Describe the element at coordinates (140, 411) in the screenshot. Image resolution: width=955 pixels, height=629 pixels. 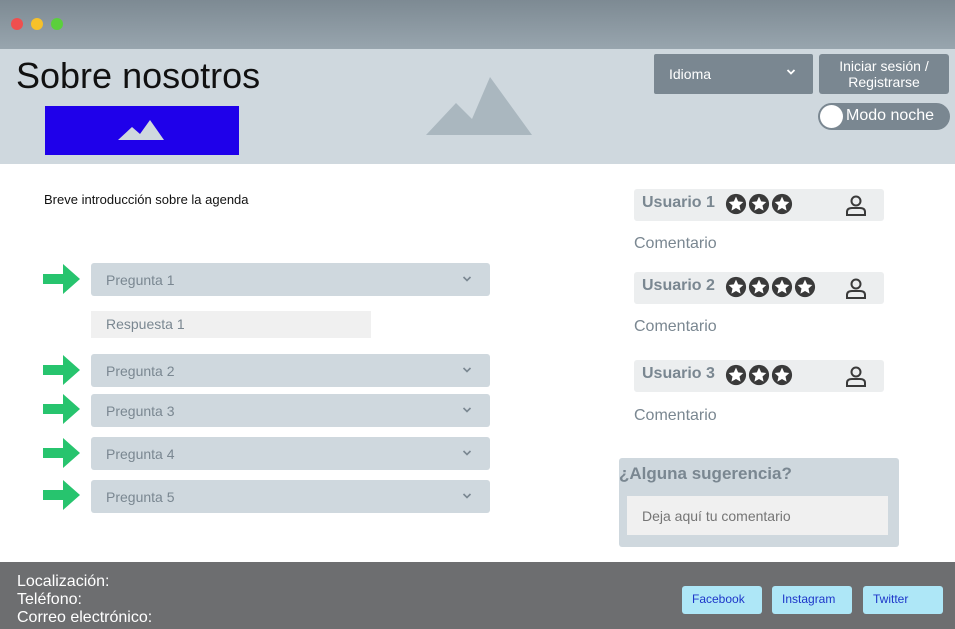
I see `faq-question-label: Pregunta 3` at that location.